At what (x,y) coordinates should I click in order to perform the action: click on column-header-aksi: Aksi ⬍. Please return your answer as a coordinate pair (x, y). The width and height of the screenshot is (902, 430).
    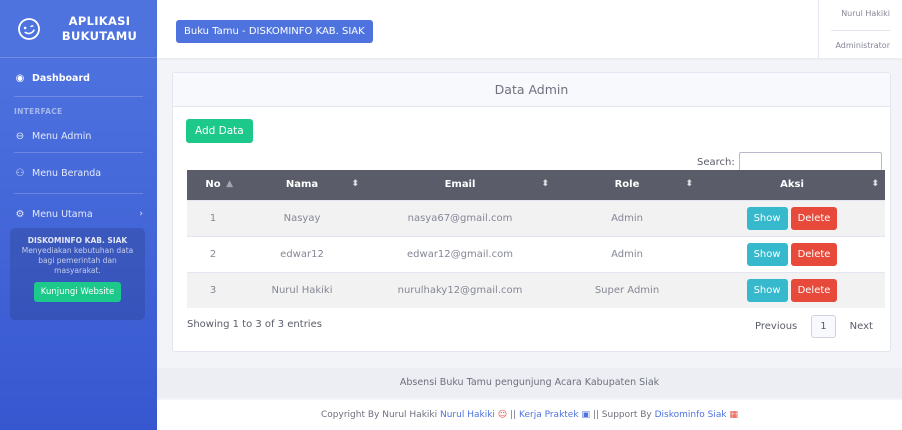
    Looking at the image, I should click on (792, 185).